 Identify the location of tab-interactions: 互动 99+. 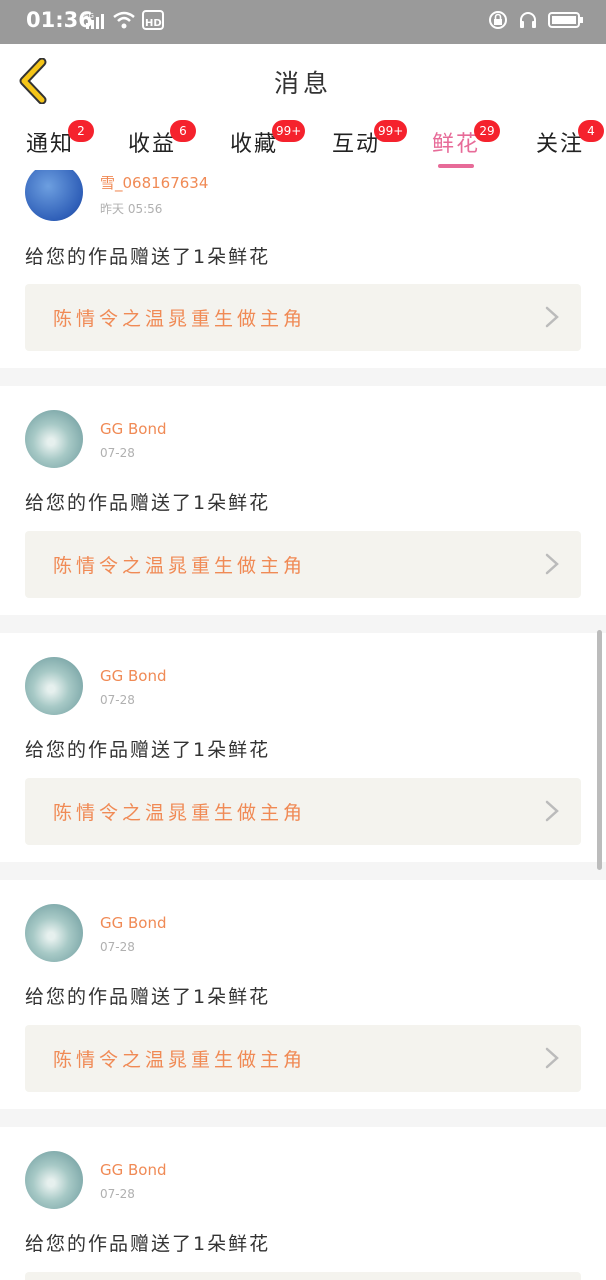
(370, 145).